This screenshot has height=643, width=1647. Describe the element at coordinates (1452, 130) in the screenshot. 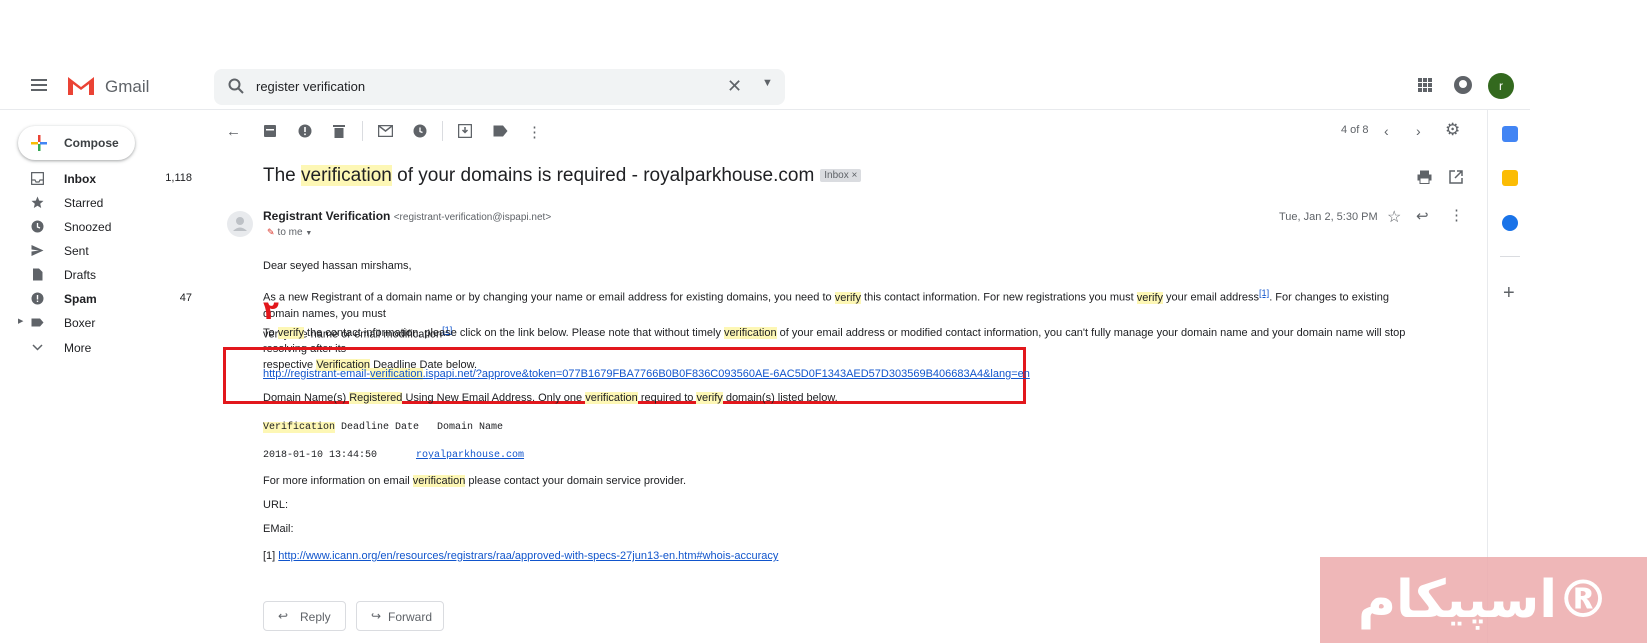

I see `settings-gear-icon: ⚙` at that location.